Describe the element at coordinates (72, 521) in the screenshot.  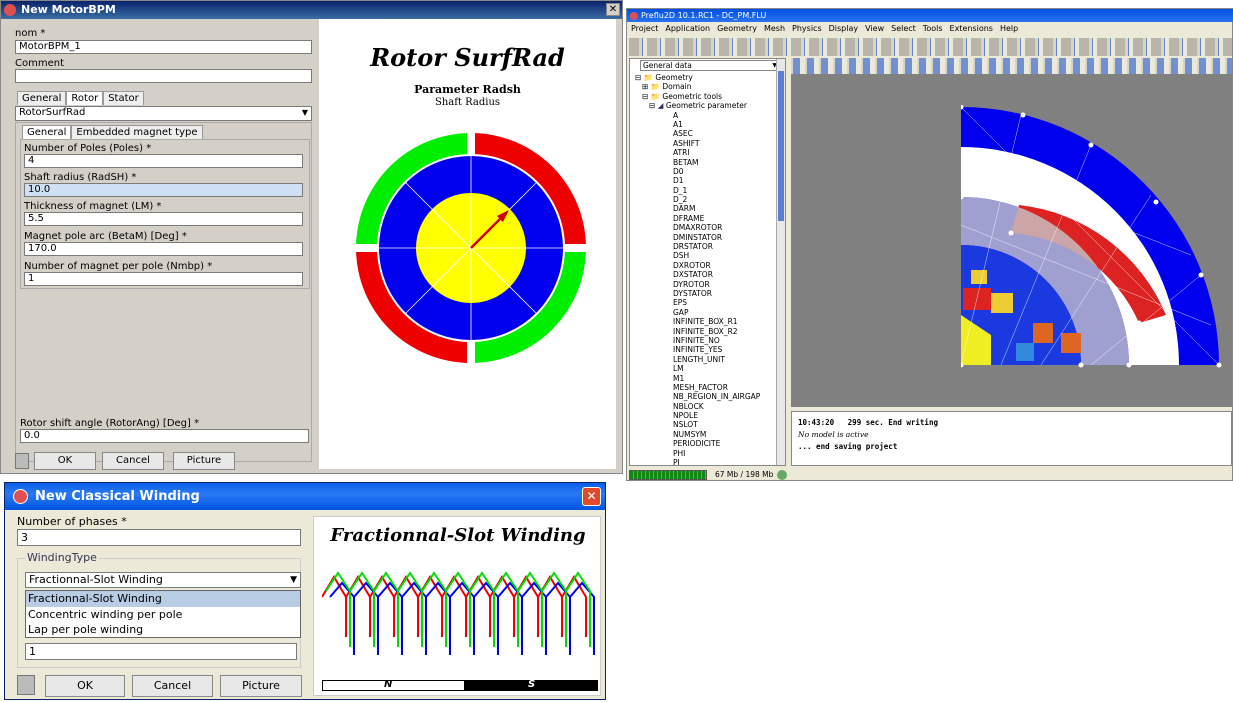
I see `phases-label: Number of phases *` at that location.